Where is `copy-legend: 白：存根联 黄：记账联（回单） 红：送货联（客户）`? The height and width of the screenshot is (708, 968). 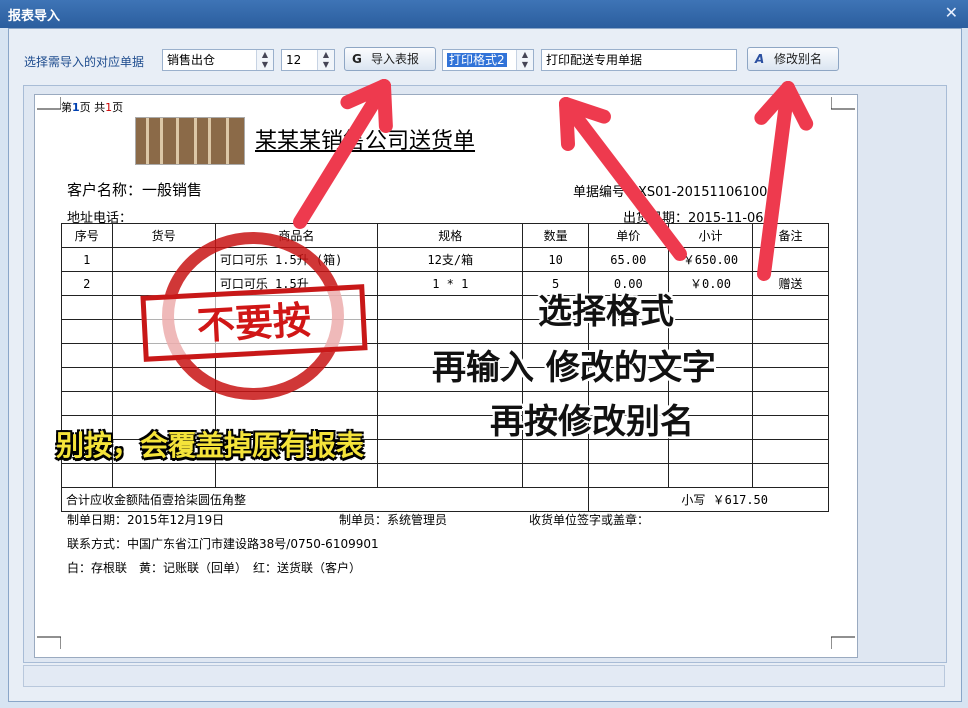 copy-legend: 白：存根联 黄：记账联（回单） 红：送货联（客户） is located at coordinates (214, 568).